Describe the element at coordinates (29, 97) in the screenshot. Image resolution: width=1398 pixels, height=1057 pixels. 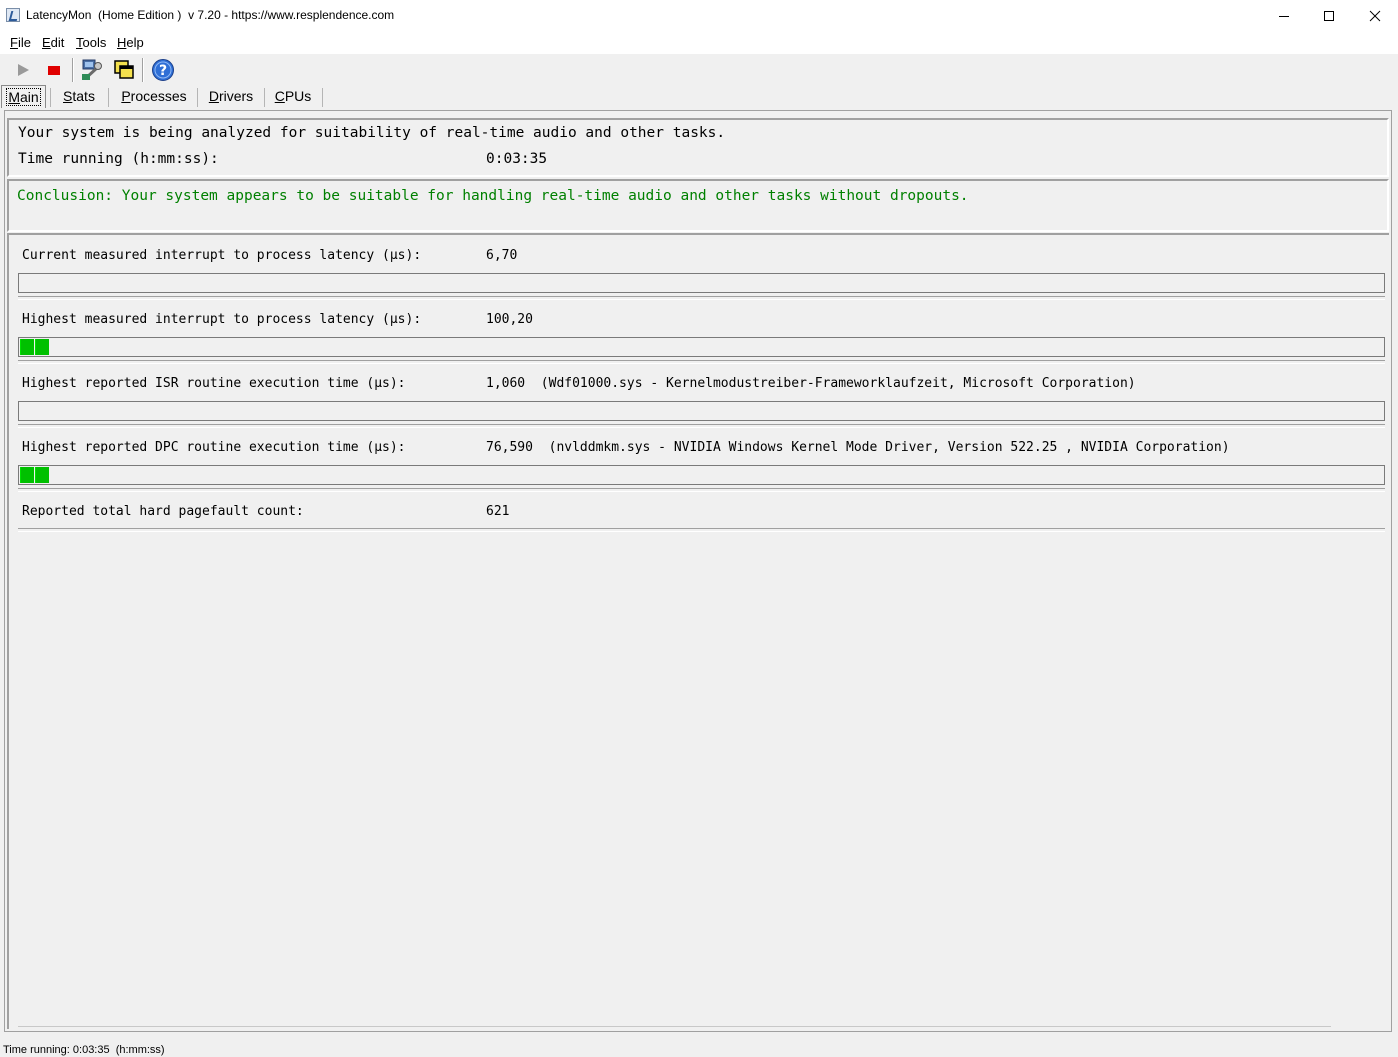
I see `tab-main-rest: ain` at that location.